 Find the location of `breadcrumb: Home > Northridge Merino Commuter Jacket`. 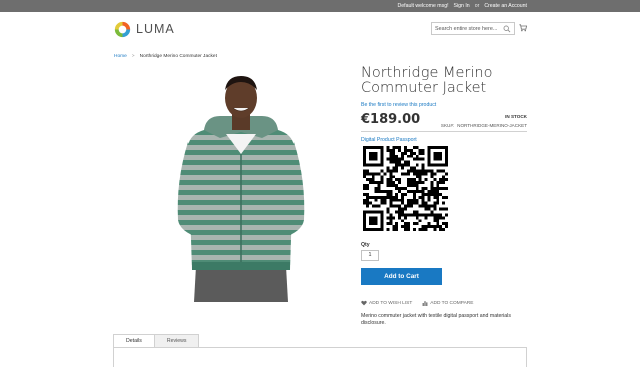

breadcrumb: Home > Northridge Merino Commuter Jacket is located at coordinates (165, 56).